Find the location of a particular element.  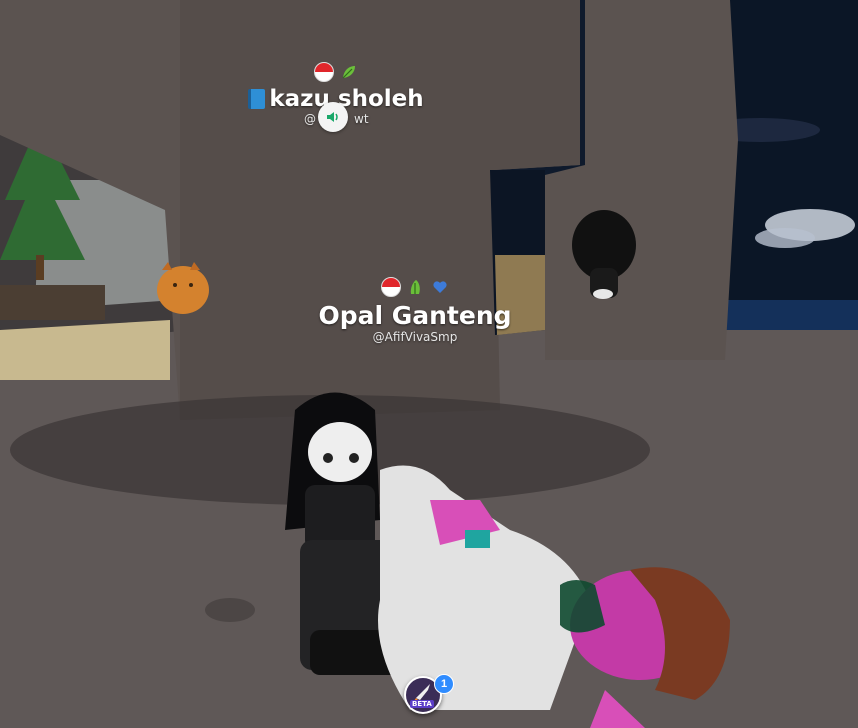

player-username: @ is located at coordinates (310, 119).